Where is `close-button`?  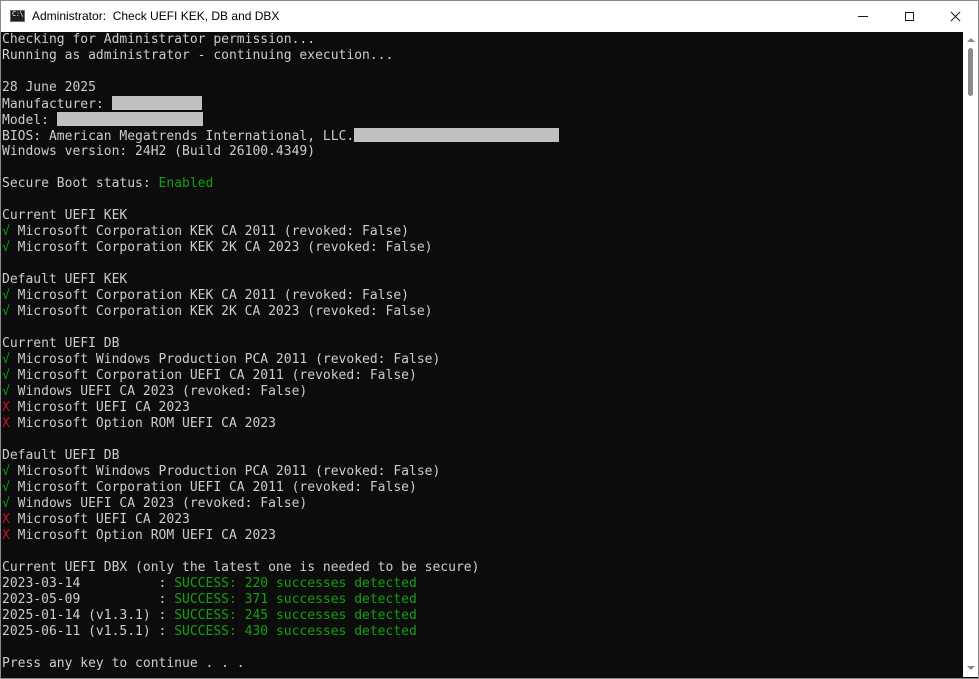 close-button is located at coordinates (955, 16).